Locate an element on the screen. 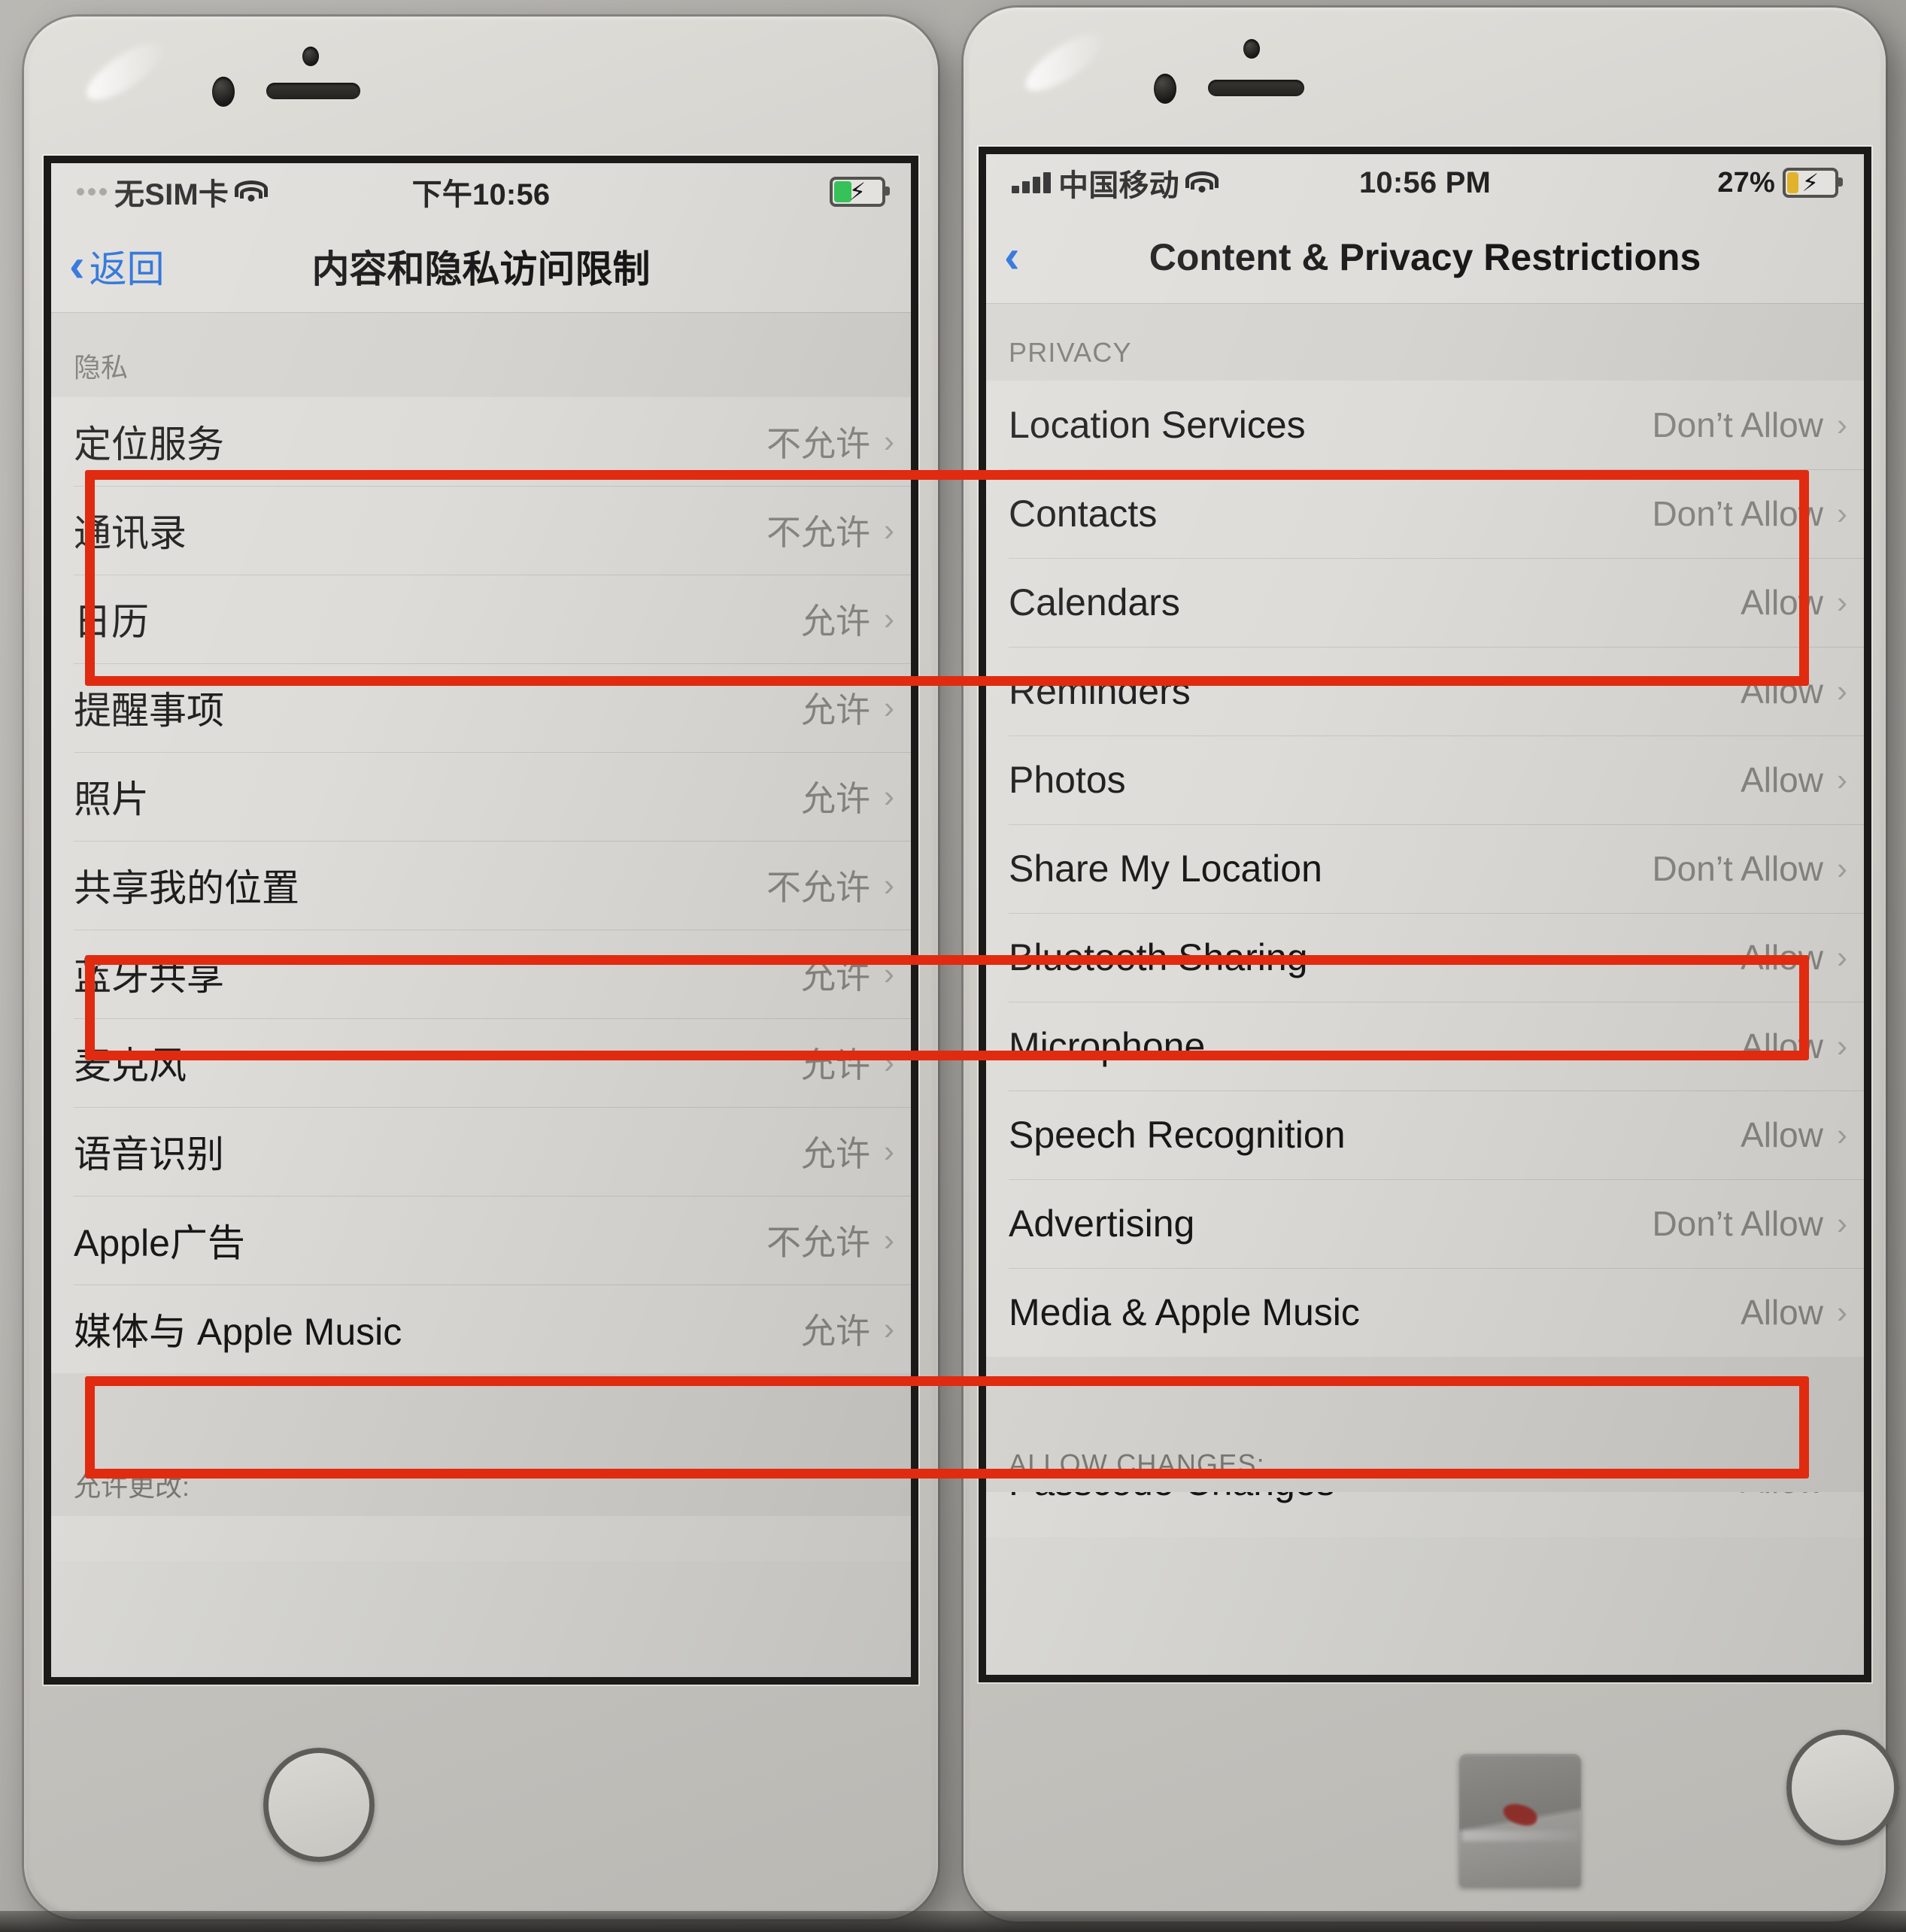  list-item-label: Calendars is located at coordinates (1094, 602).